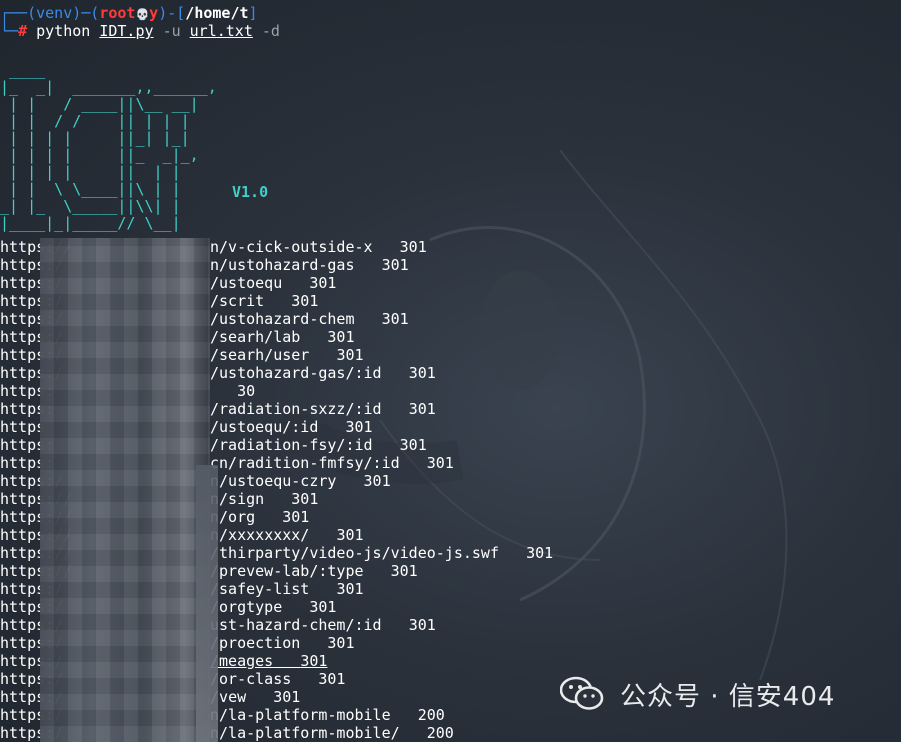 This screenshot has height=742, width=901. I want to click on status-code: 30, so click(246, 391).